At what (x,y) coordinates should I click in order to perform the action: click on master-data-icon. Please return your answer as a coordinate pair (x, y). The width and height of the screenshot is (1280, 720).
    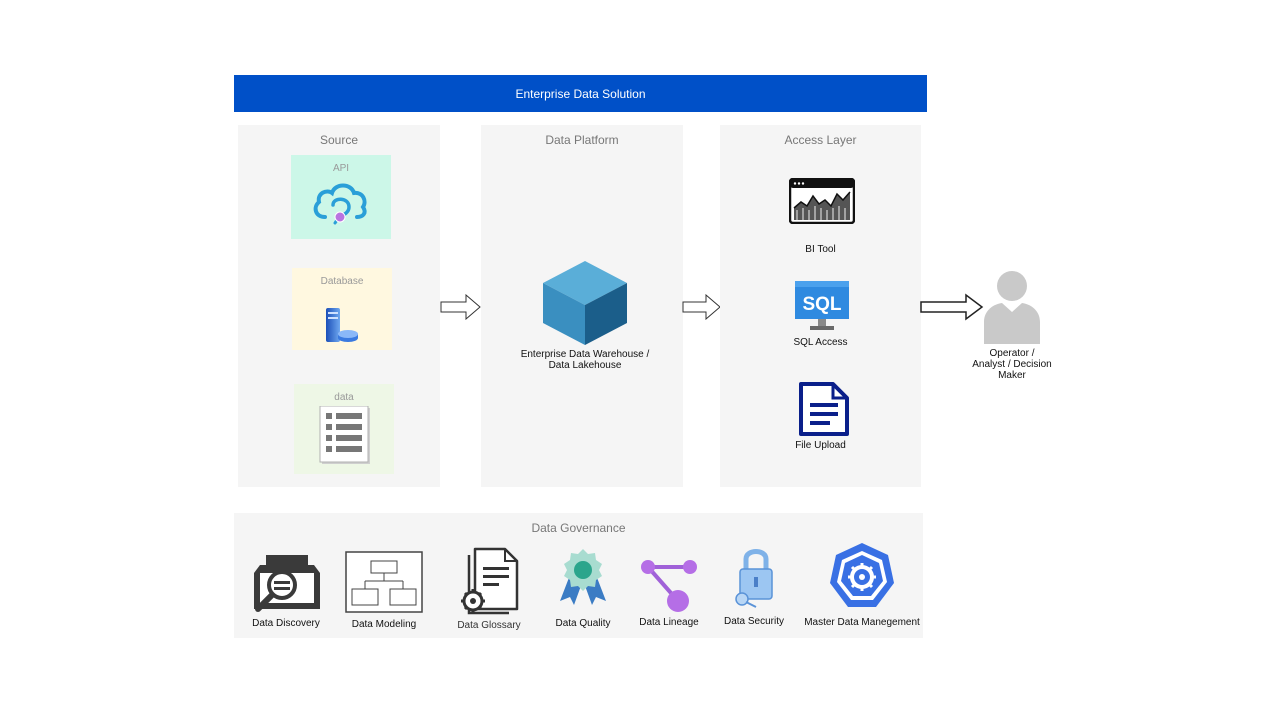
    Looking at the image, I should click on (862, 577).